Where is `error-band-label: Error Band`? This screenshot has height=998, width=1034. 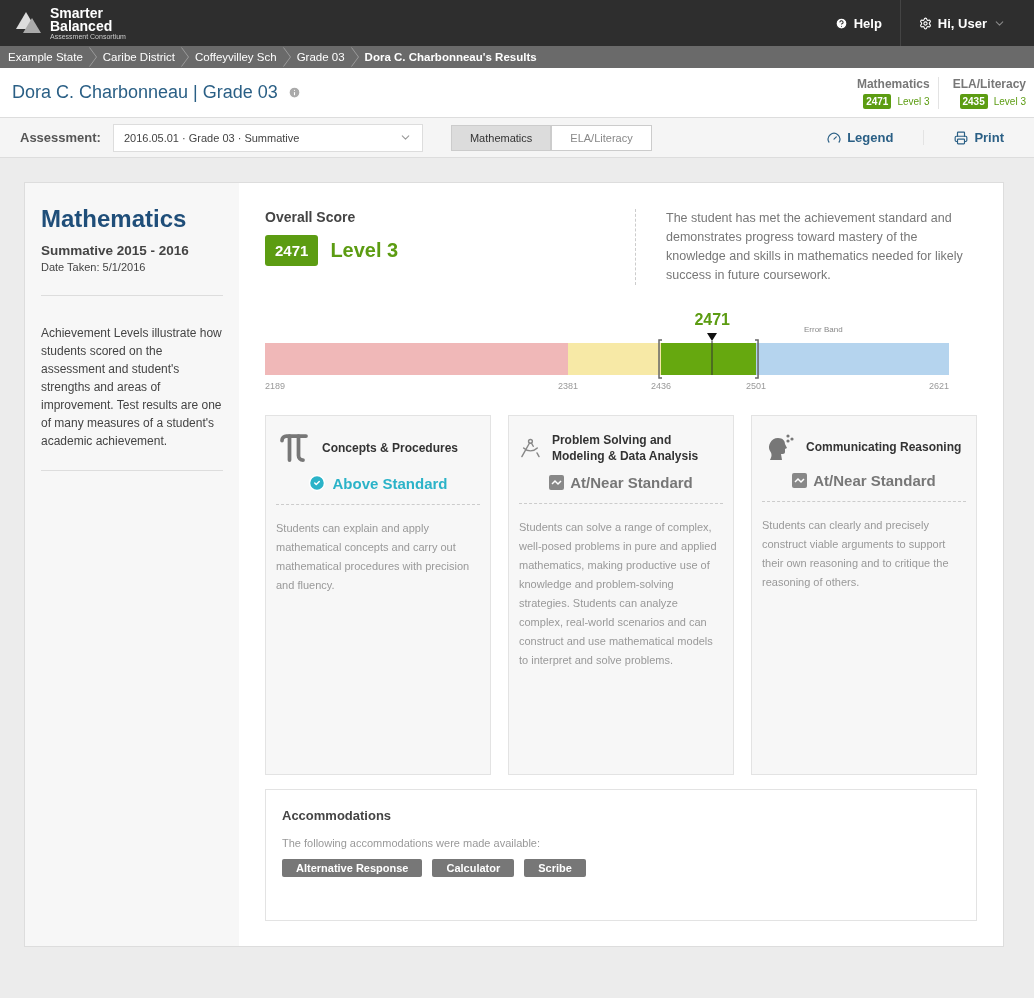 error-band-label: Error Band is located at coordinates (823, 329).